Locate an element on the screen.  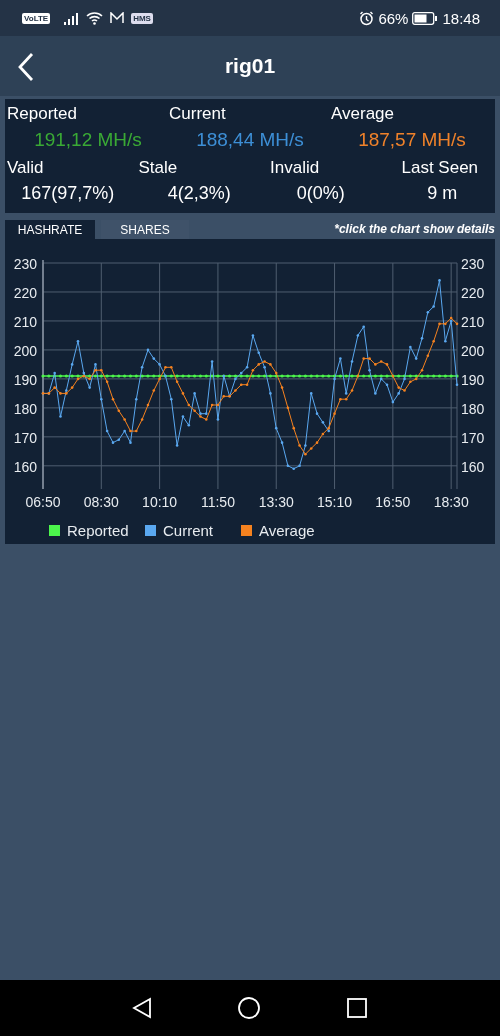
x-axis-label: 06:50 is located at coordinates (43, 502).